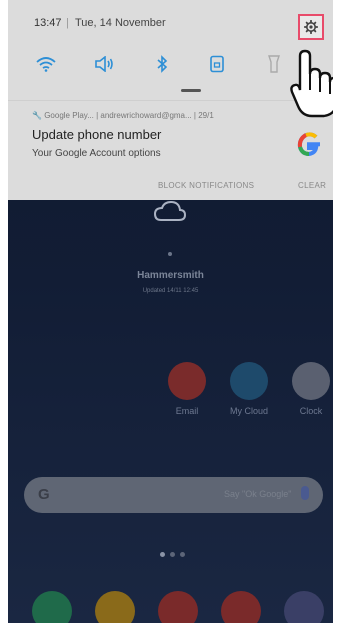 The height and width of the screenshot is (623, 341). Describe the element at coordinates (305, 493) in the screenshot. I see `mic-icon` at that location.